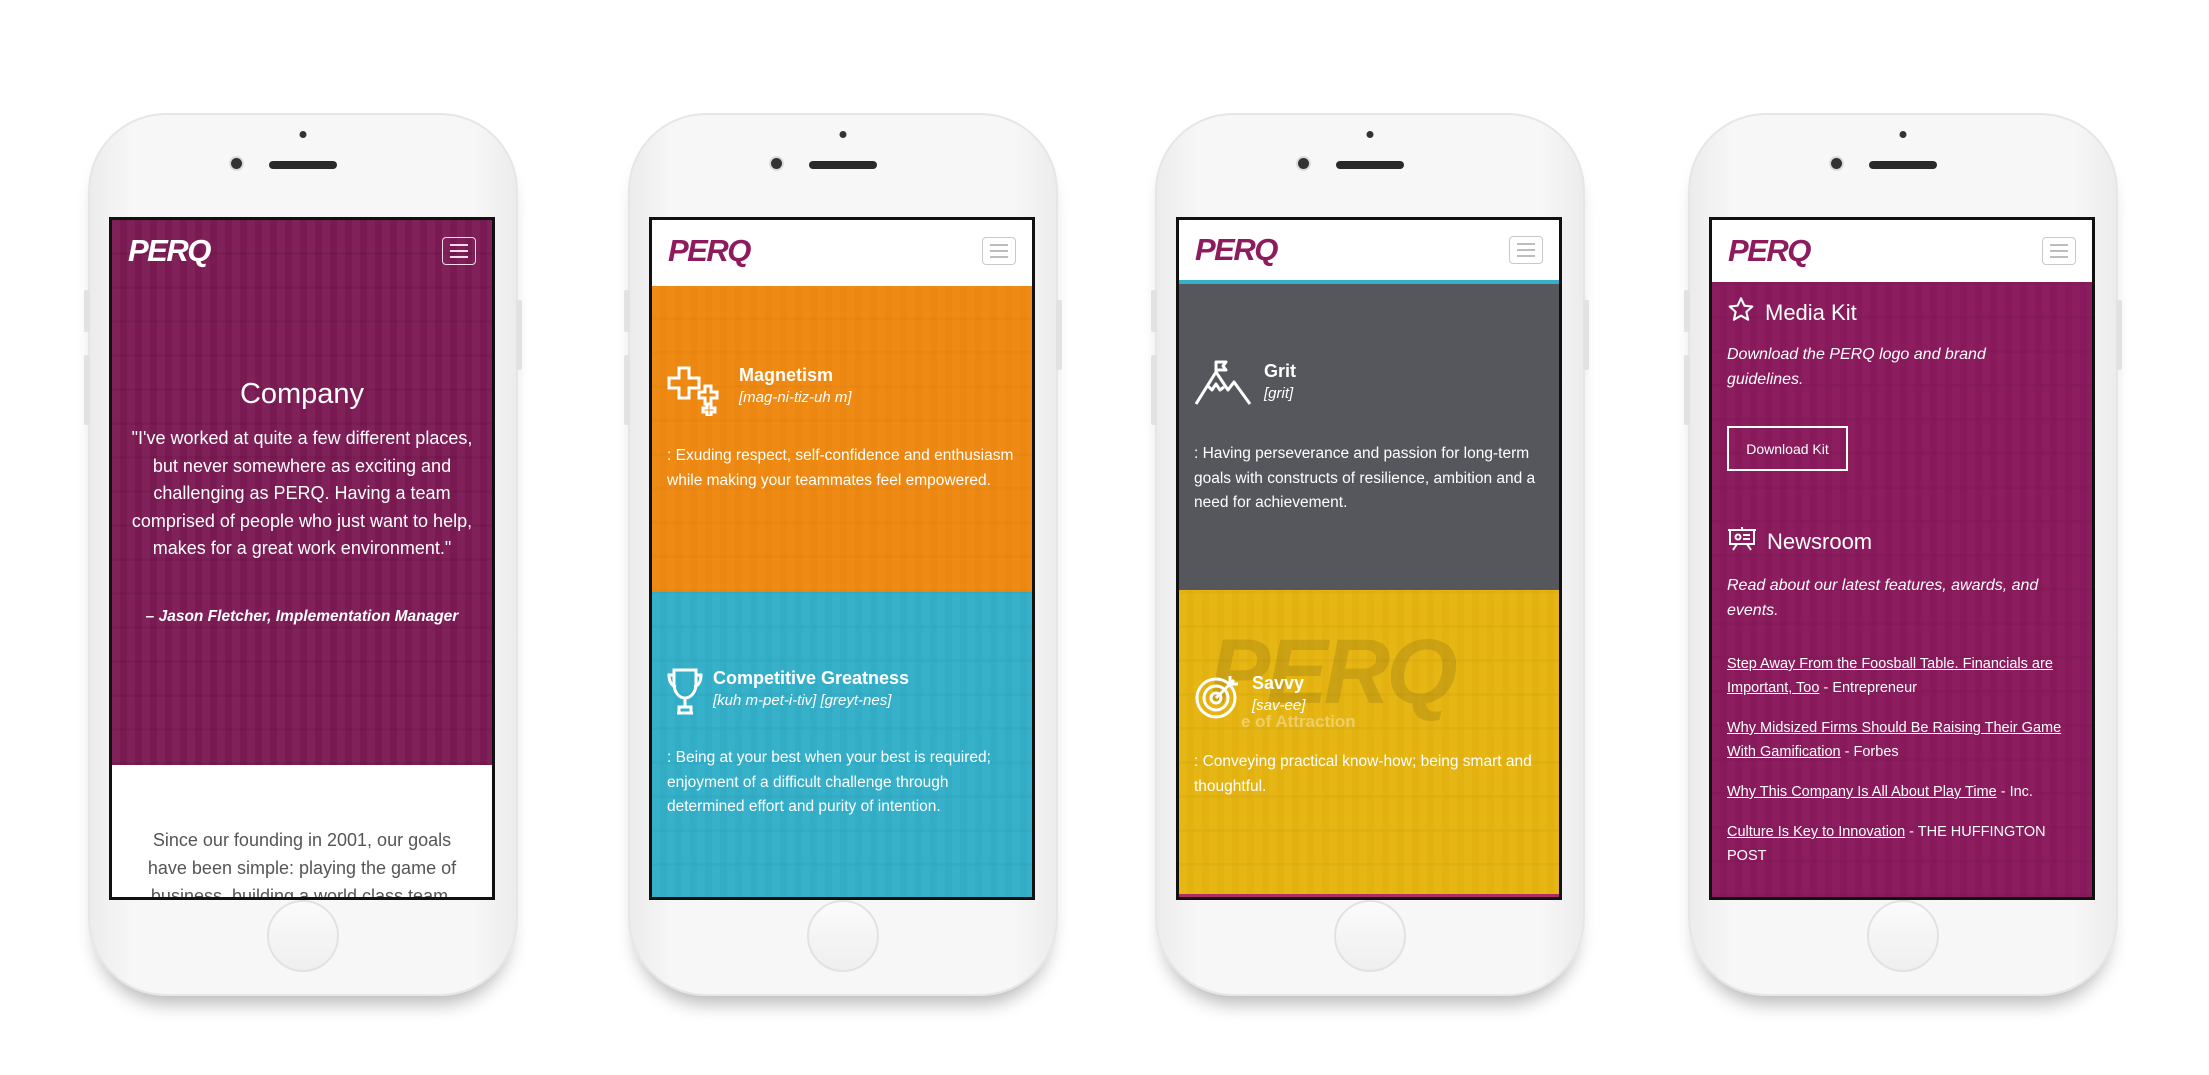 This screenshot has width=2209, height=1075. What do you see at coordinates (802, 700) in the screenshot?
I see `value-pronunciation: [kuh m-pet-i-tiv] [greyt-nes]` at bounding box center [802, 700].